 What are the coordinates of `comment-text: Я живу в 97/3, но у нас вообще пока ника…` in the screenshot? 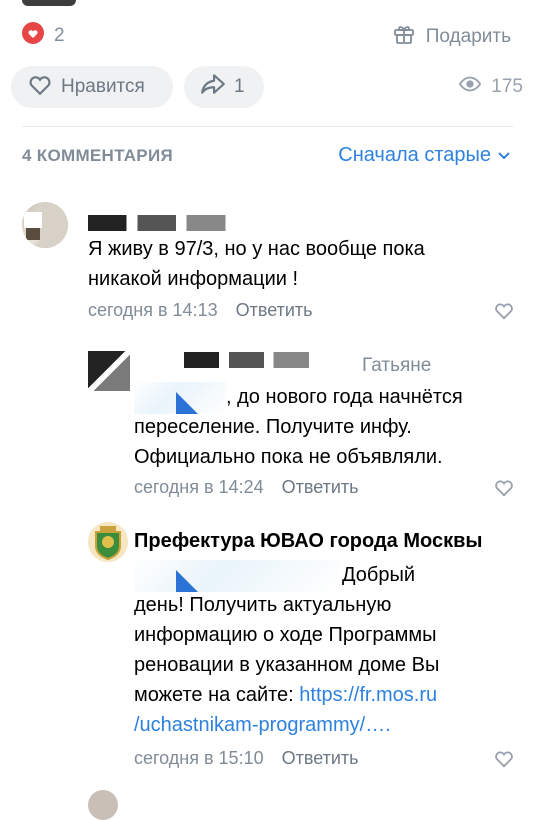 It's located at (256, 264).